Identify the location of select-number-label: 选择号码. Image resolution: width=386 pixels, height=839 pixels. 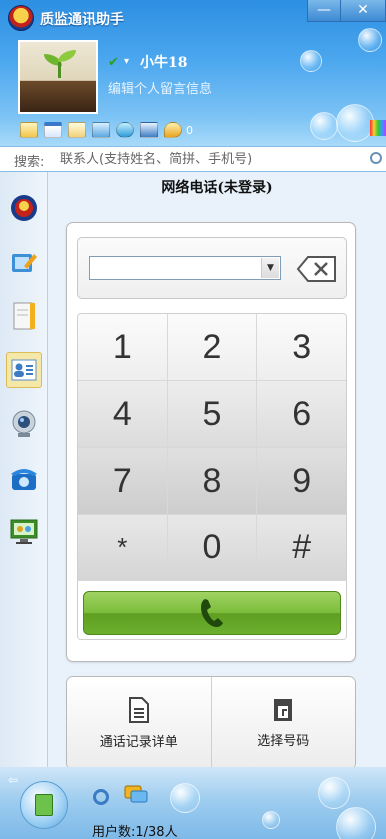
(283, 741).